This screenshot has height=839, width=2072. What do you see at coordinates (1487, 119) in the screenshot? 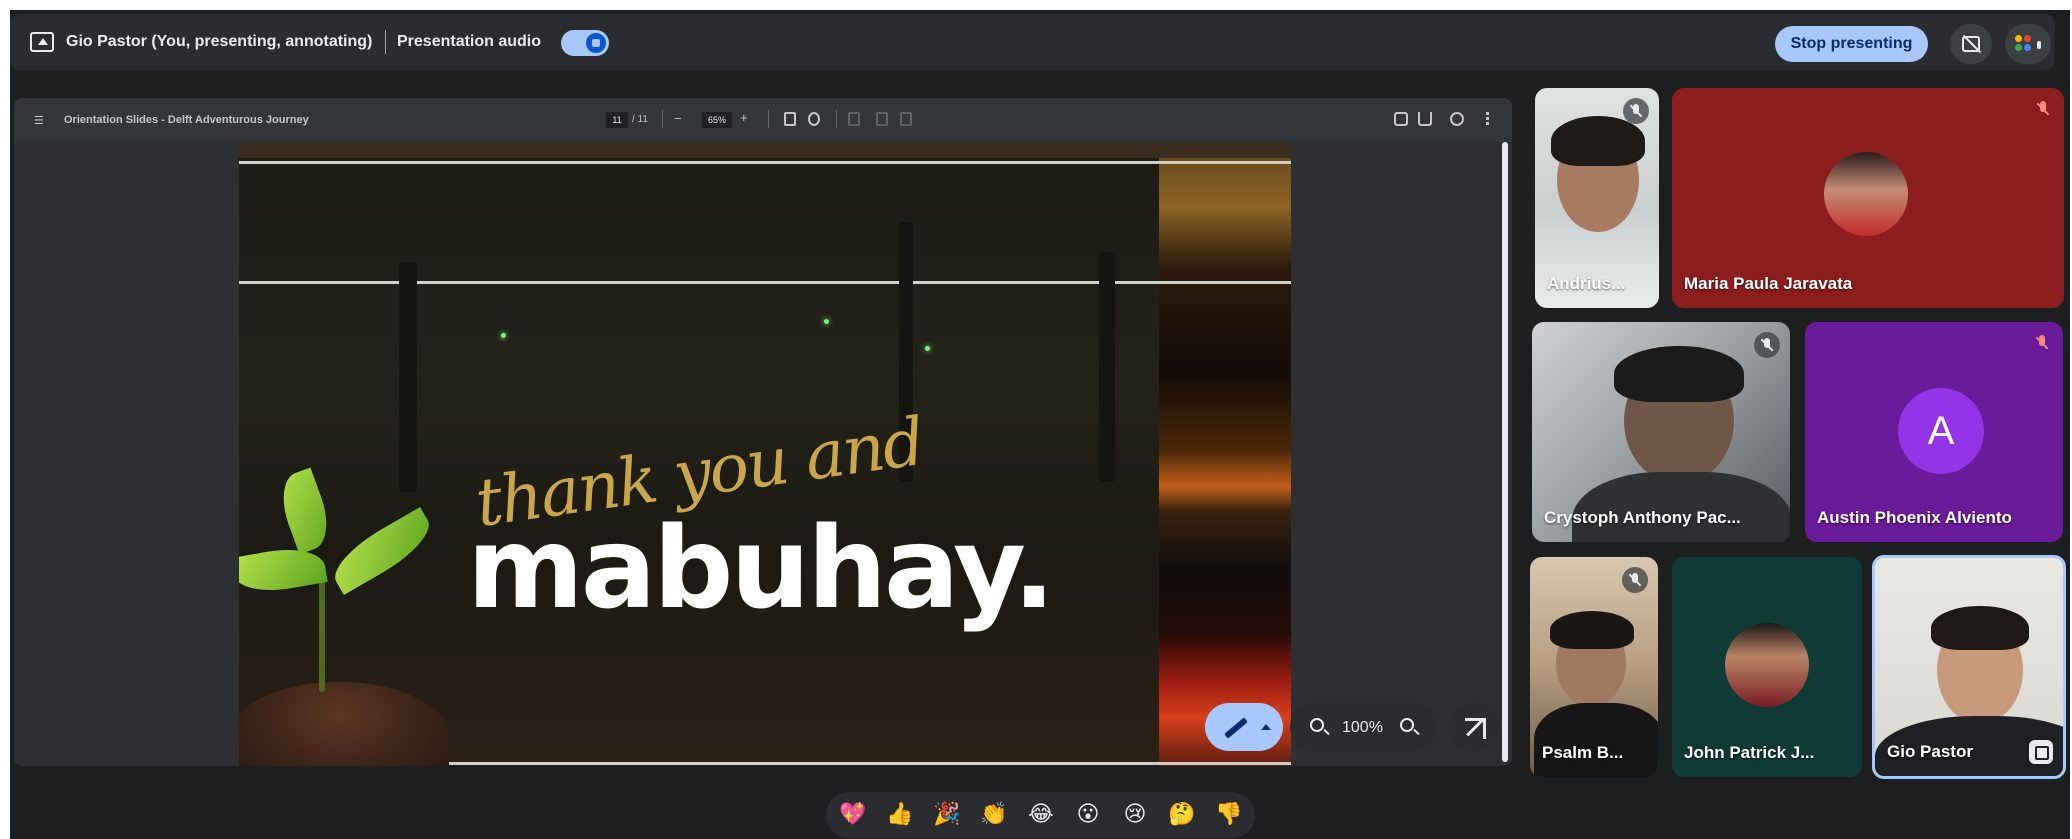
I see `more-options-icon` at bounding box center [1487, 119].